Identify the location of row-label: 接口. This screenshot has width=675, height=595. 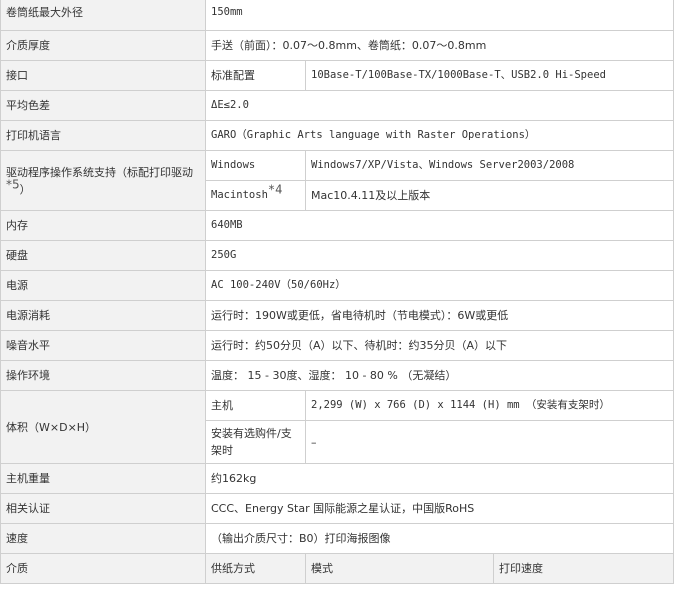
(103, 75).